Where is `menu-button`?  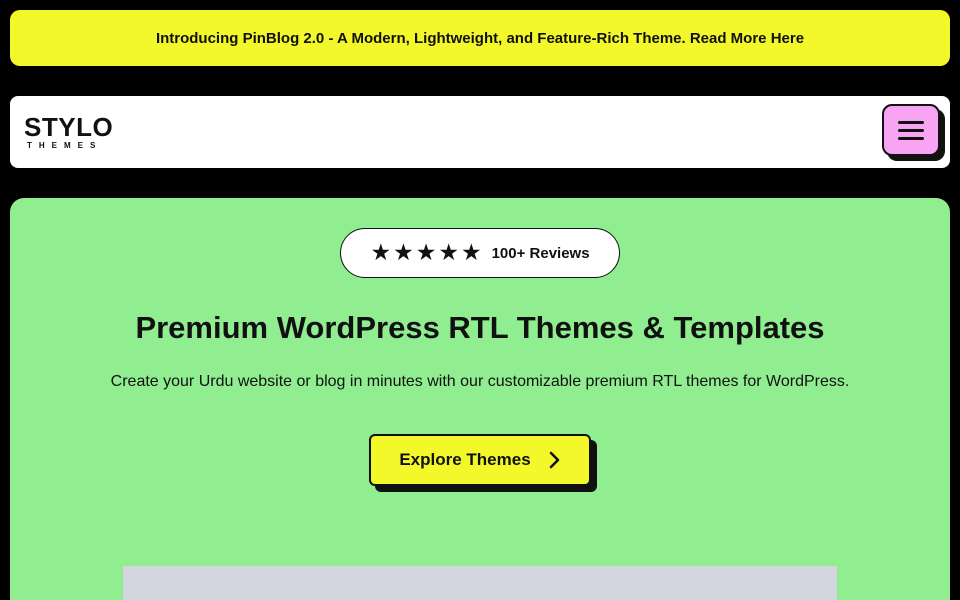 menu-button is located at coordinates (911, 130).